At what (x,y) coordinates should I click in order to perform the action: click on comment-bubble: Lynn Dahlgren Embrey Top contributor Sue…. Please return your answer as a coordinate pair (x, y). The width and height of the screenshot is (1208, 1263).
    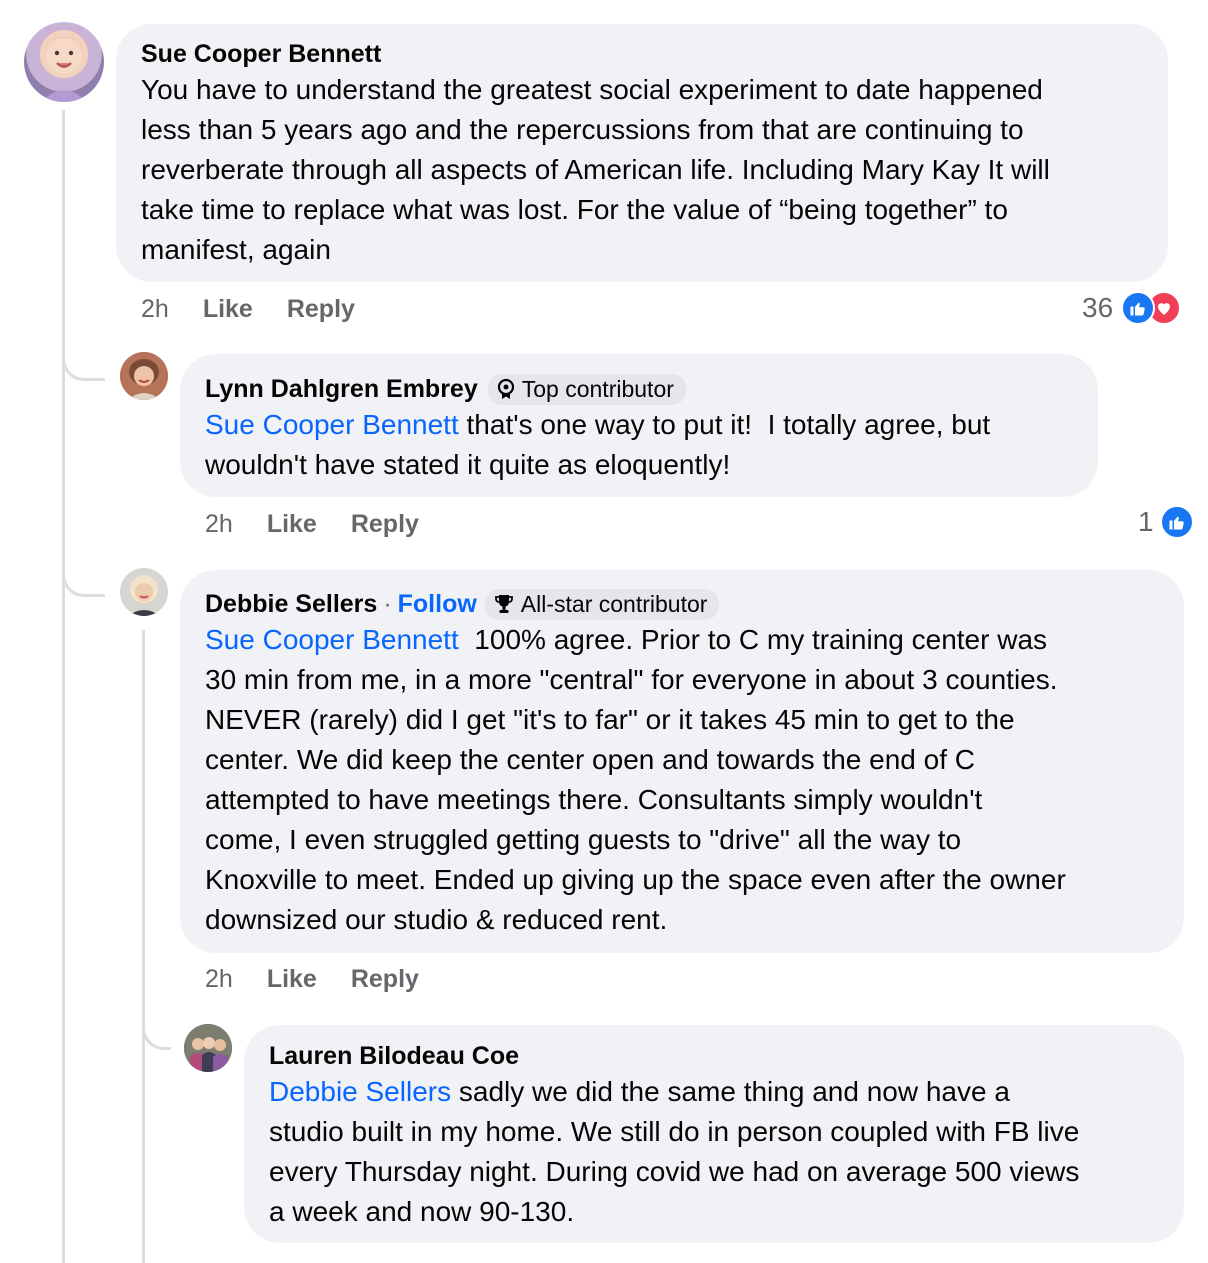
    Looking at the image, I should click on (639, 425).